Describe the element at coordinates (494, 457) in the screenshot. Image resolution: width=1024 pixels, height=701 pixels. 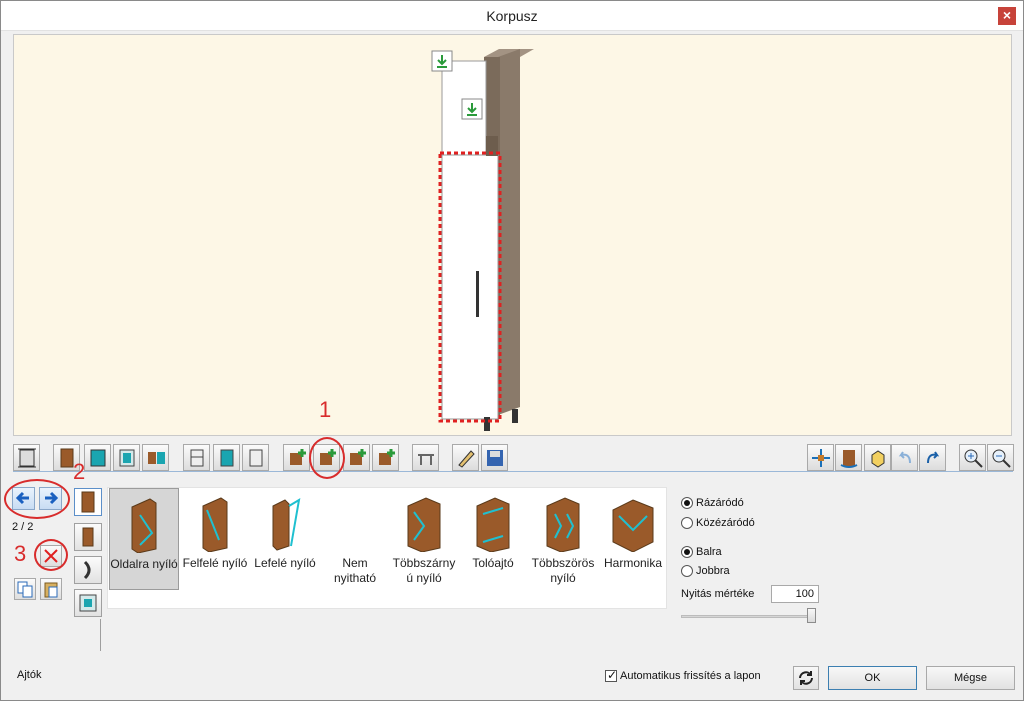
I see `save-icon` at that location.